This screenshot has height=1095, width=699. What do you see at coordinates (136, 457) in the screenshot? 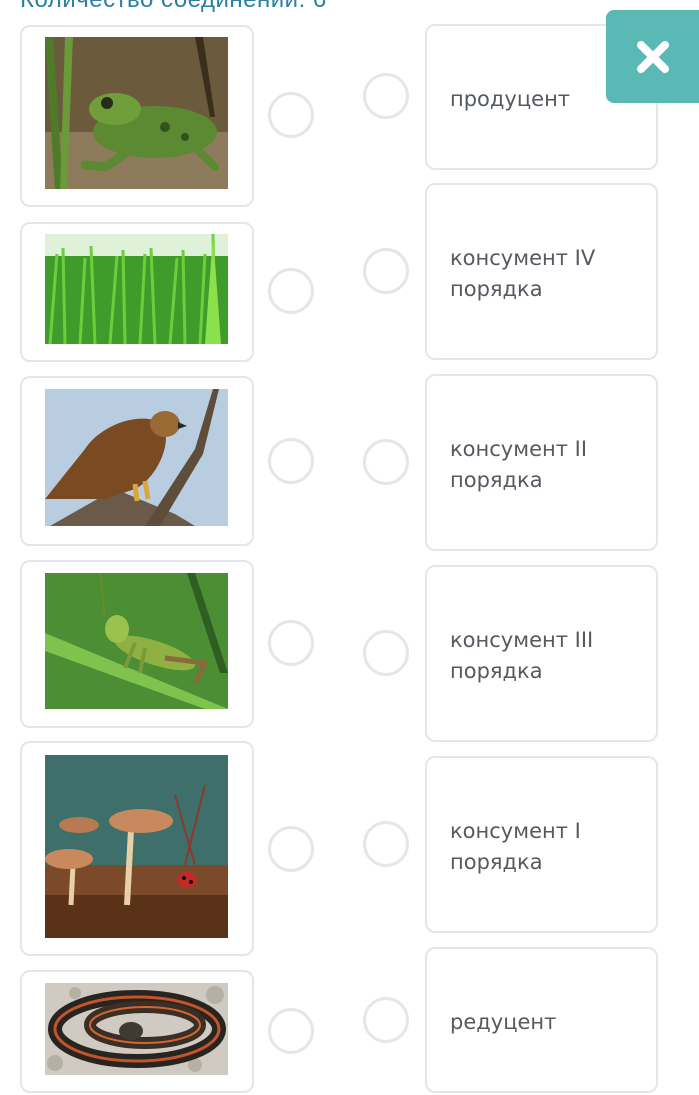
I see `eagle-image` at bounding box center [136, 457].